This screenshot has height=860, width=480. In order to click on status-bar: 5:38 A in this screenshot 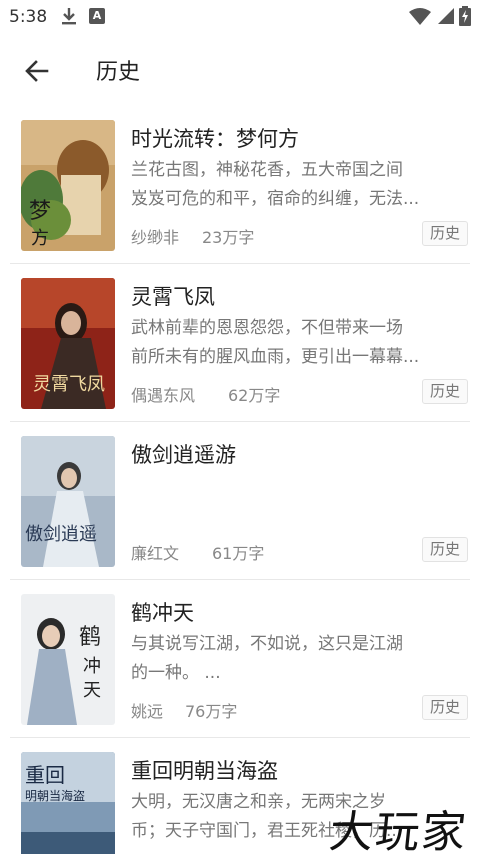, I will do `click(240, 17)`.